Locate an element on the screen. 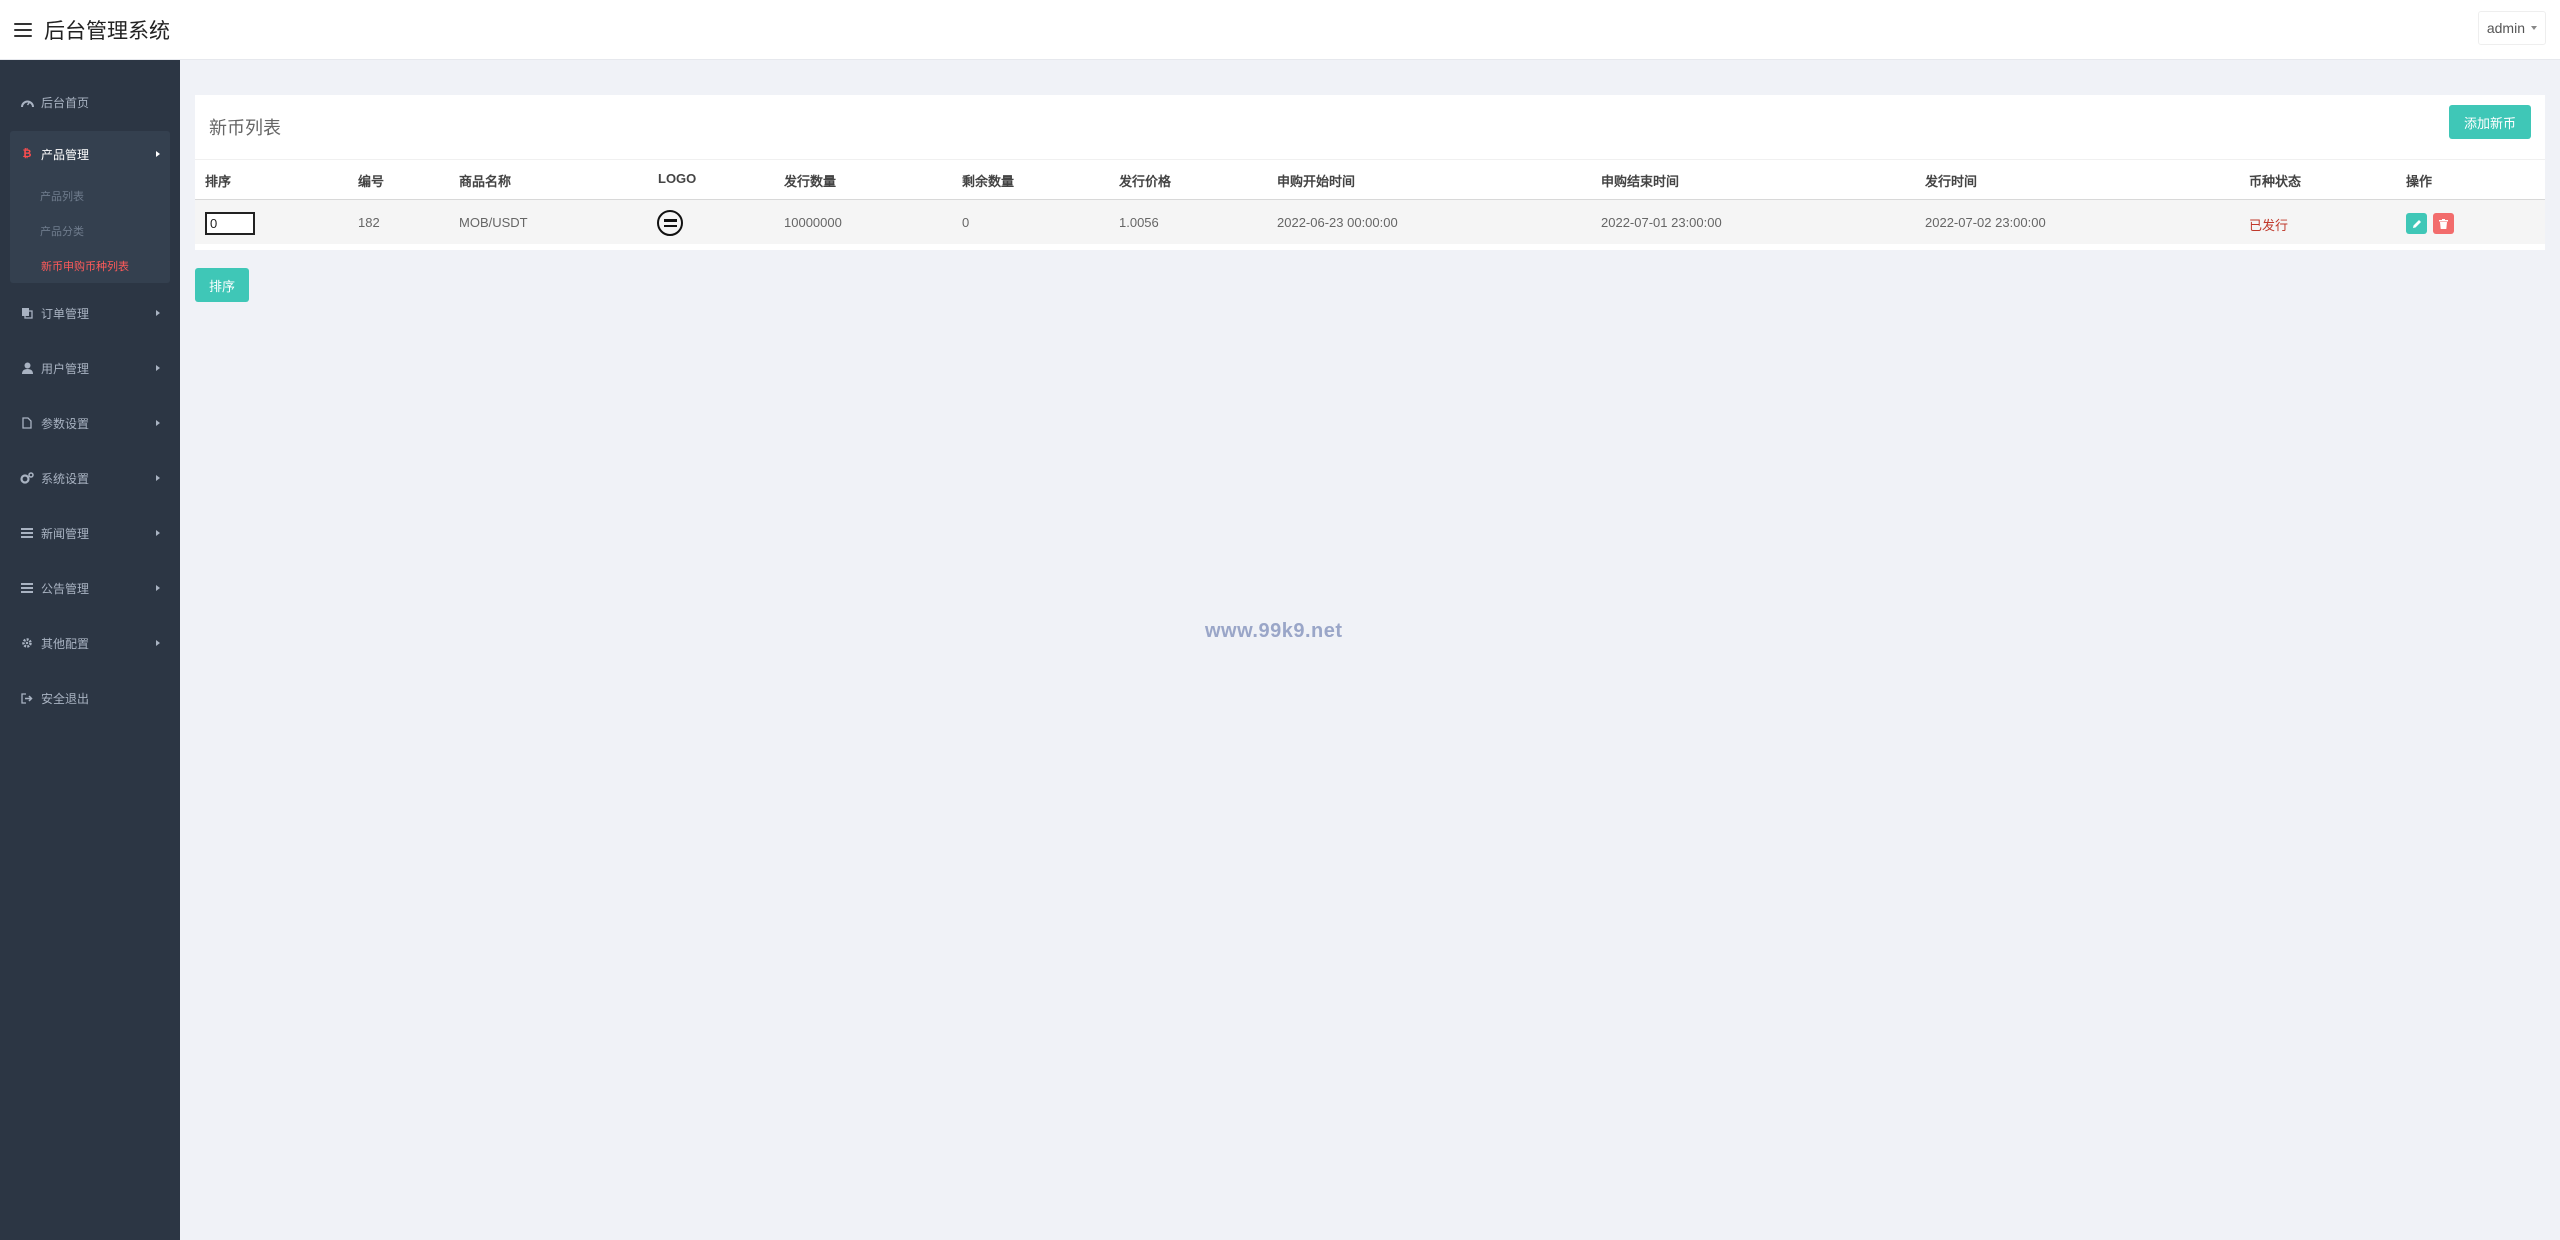 This screenshot has height=1240, width=2560. sidebar-item-news: 新闻管理 is located at coordinates (90, 533).